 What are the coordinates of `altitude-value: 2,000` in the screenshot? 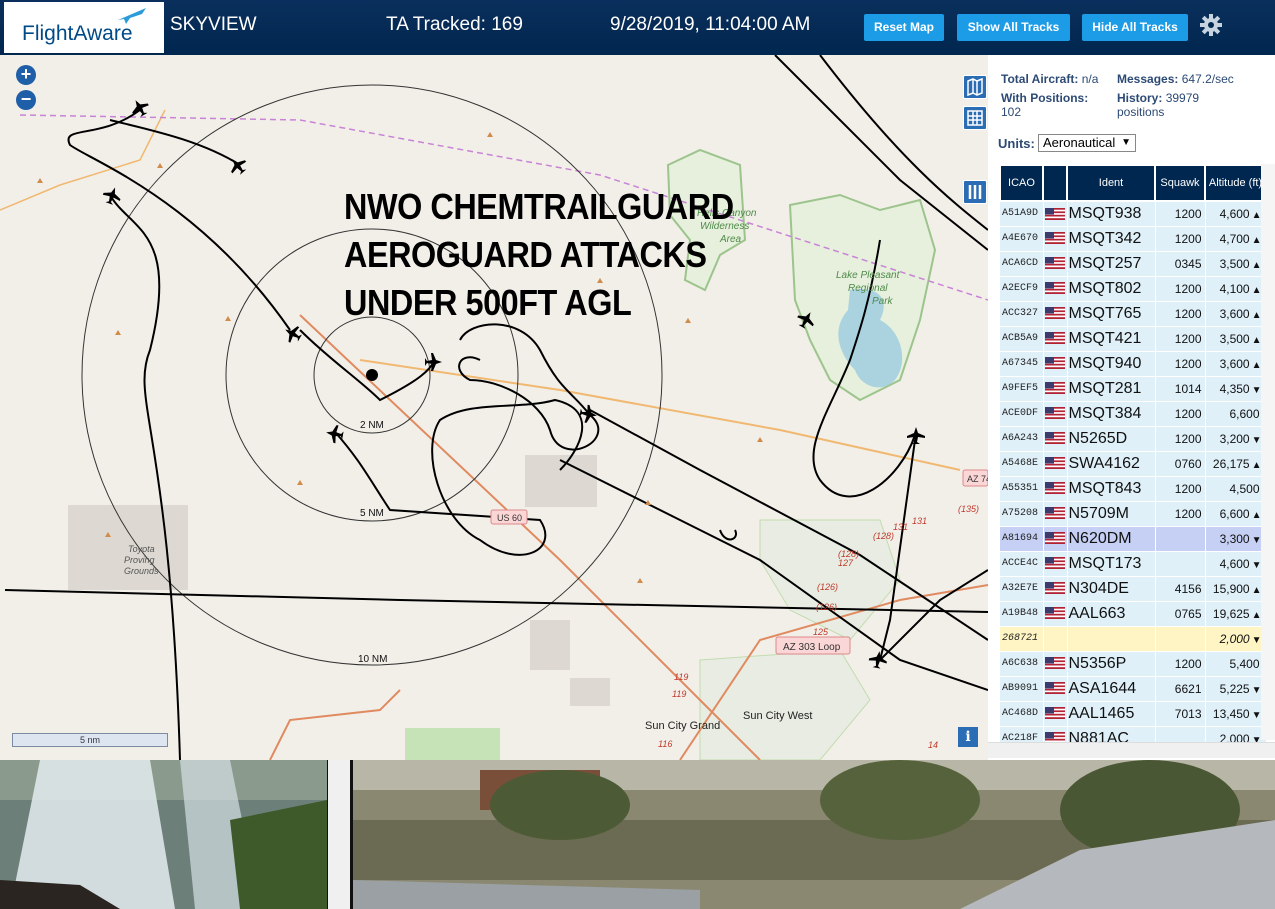 It's located at (1234, 638).